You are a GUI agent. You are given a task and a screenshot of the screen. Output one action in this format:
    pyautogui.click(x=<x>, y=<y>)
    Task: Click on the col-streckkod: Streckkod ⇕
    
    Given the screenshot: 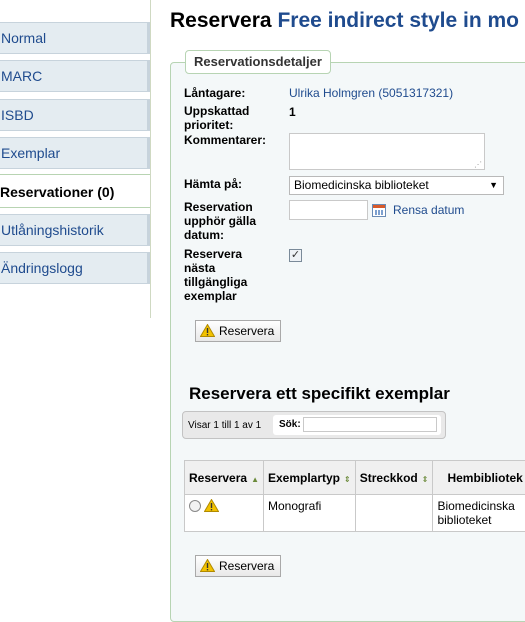 What is the action you would take?
    pyautogui.click(x=394, y=478)
    